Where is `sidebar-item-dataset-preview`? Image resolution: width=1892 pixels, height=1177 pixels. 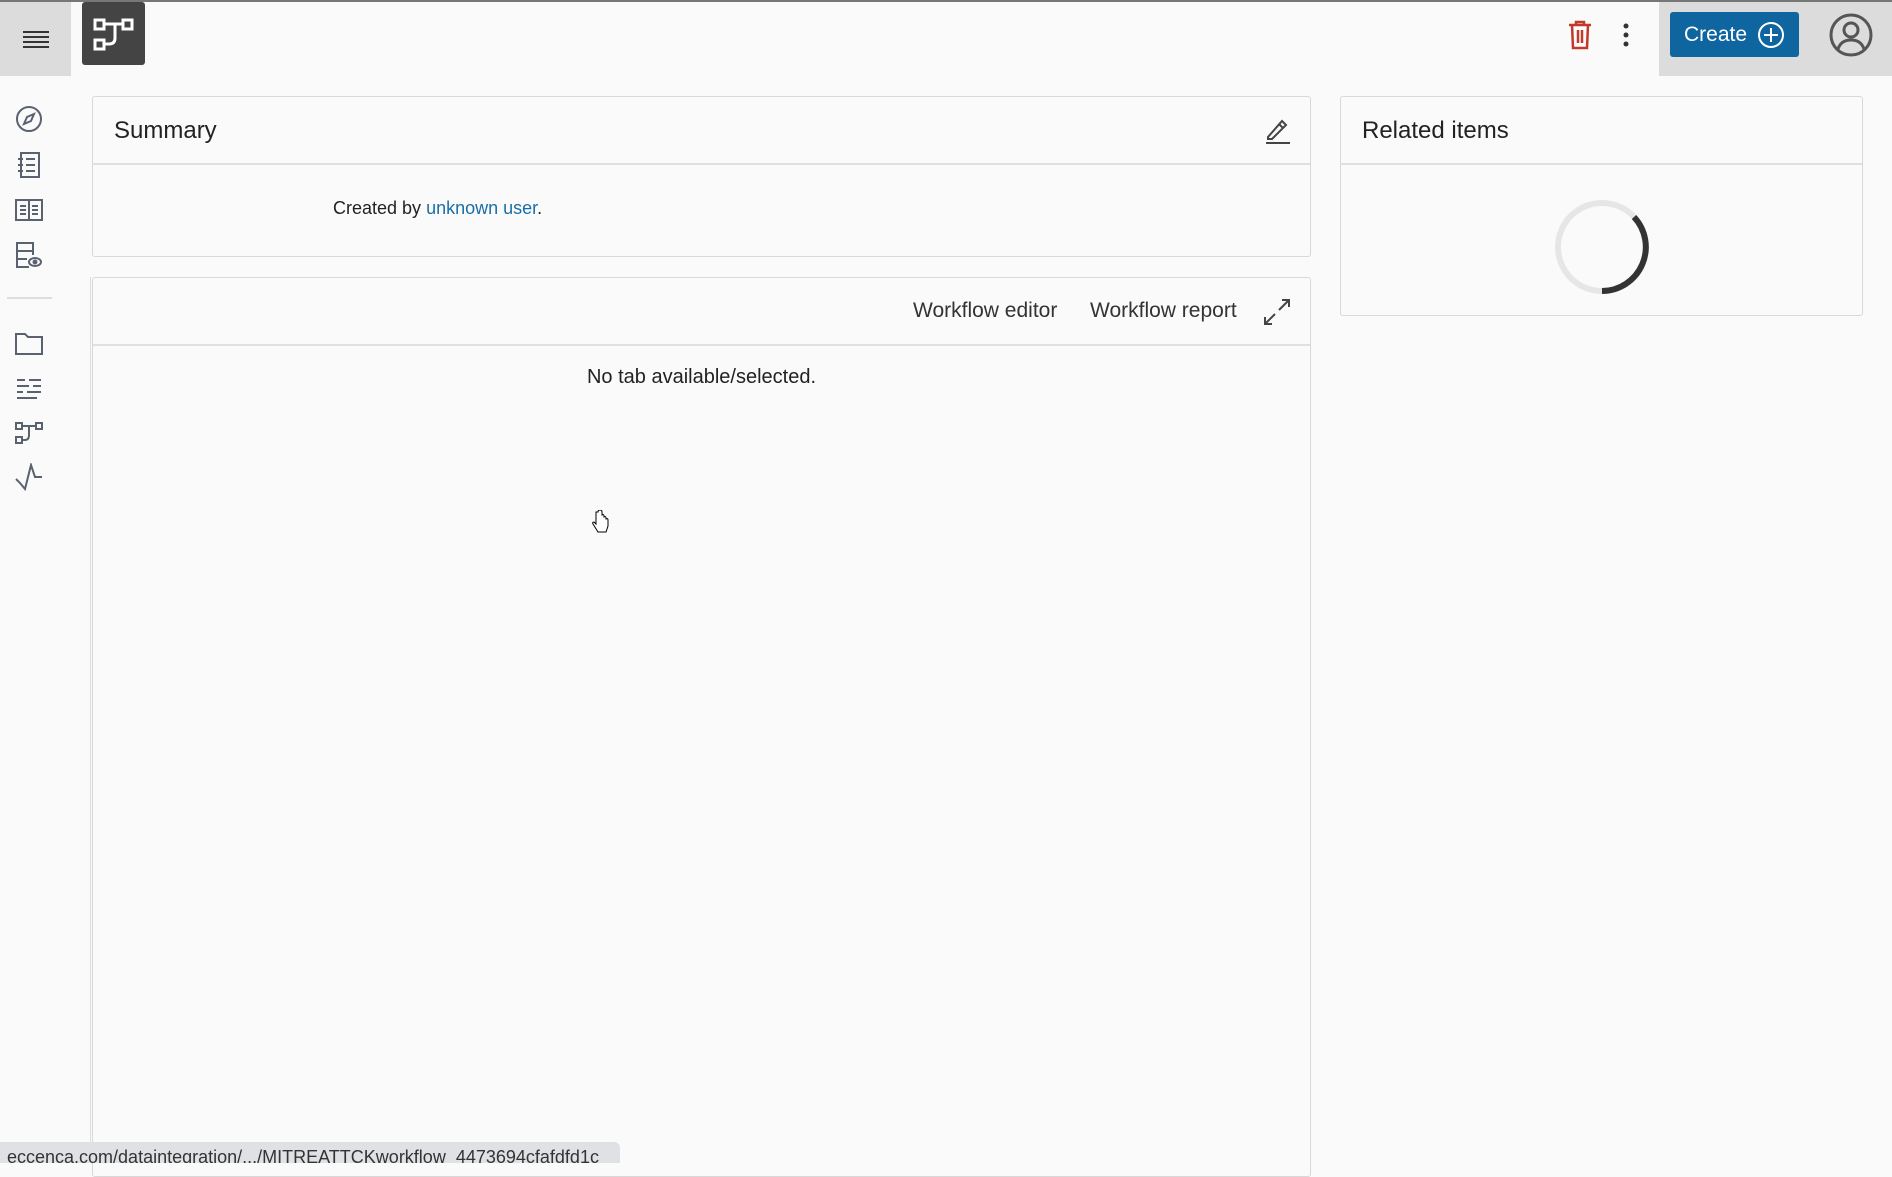
sidebar-item-dataset-preview is located at coordinates (29, 255).